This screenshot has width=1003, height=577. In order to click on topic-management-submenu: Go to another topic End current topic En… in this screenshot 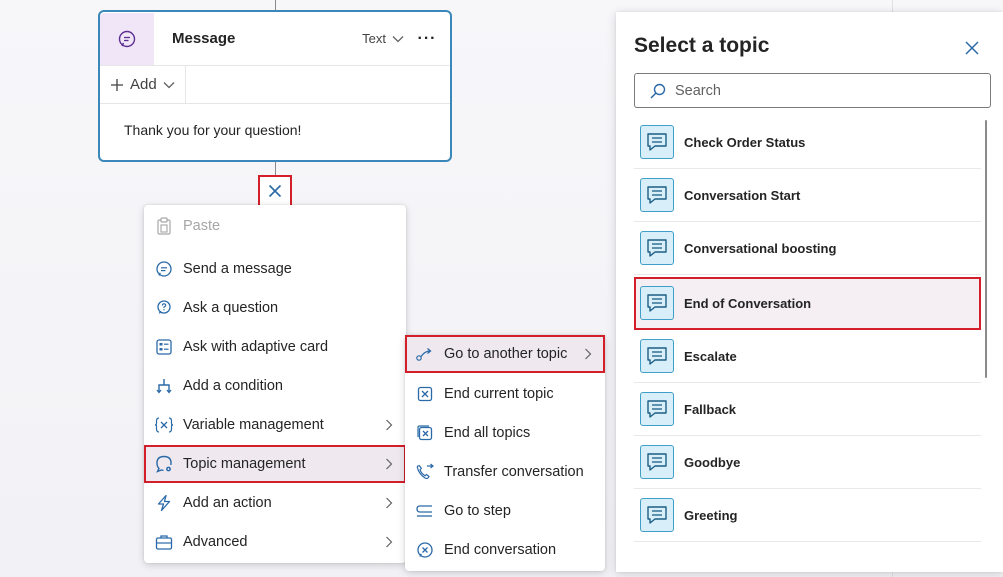, I will do `click(505, 453)`.